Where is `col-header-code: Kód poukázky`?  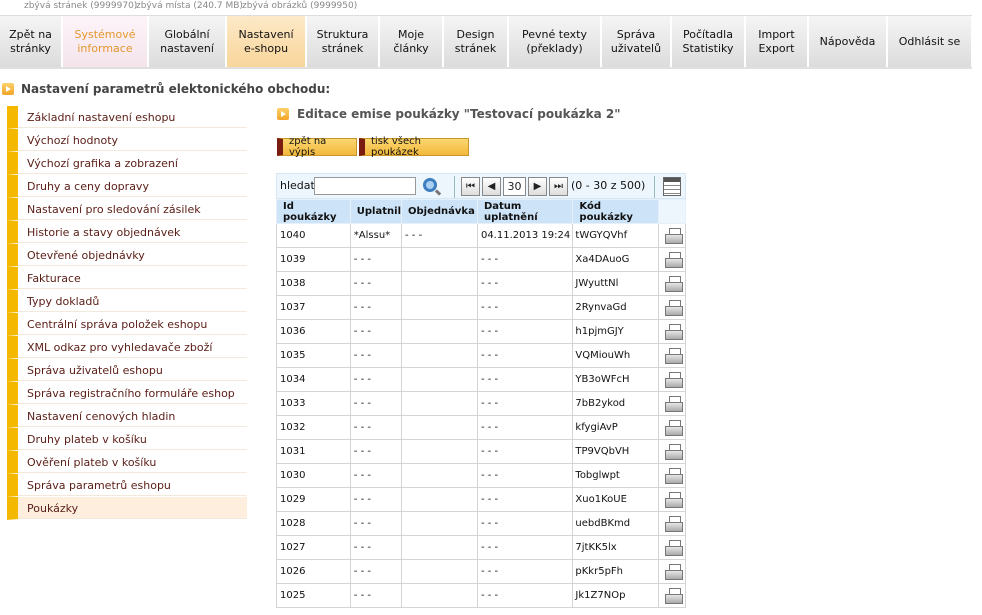
col-header-code: Kód poukázky is located at coordinates (615, 211).